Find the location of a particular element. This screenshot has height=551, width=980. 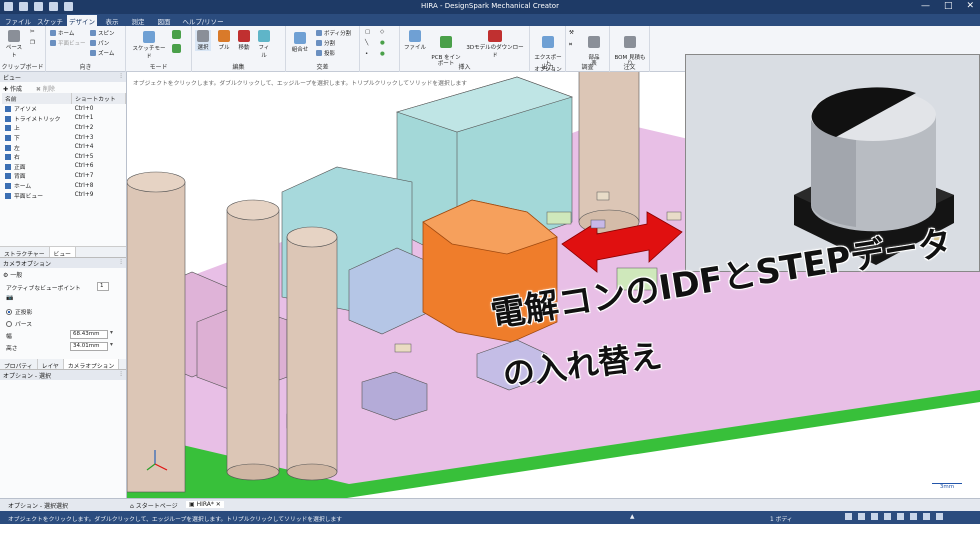

table-row: 上 Ctrl+2 is located at coordinates (64, 128).